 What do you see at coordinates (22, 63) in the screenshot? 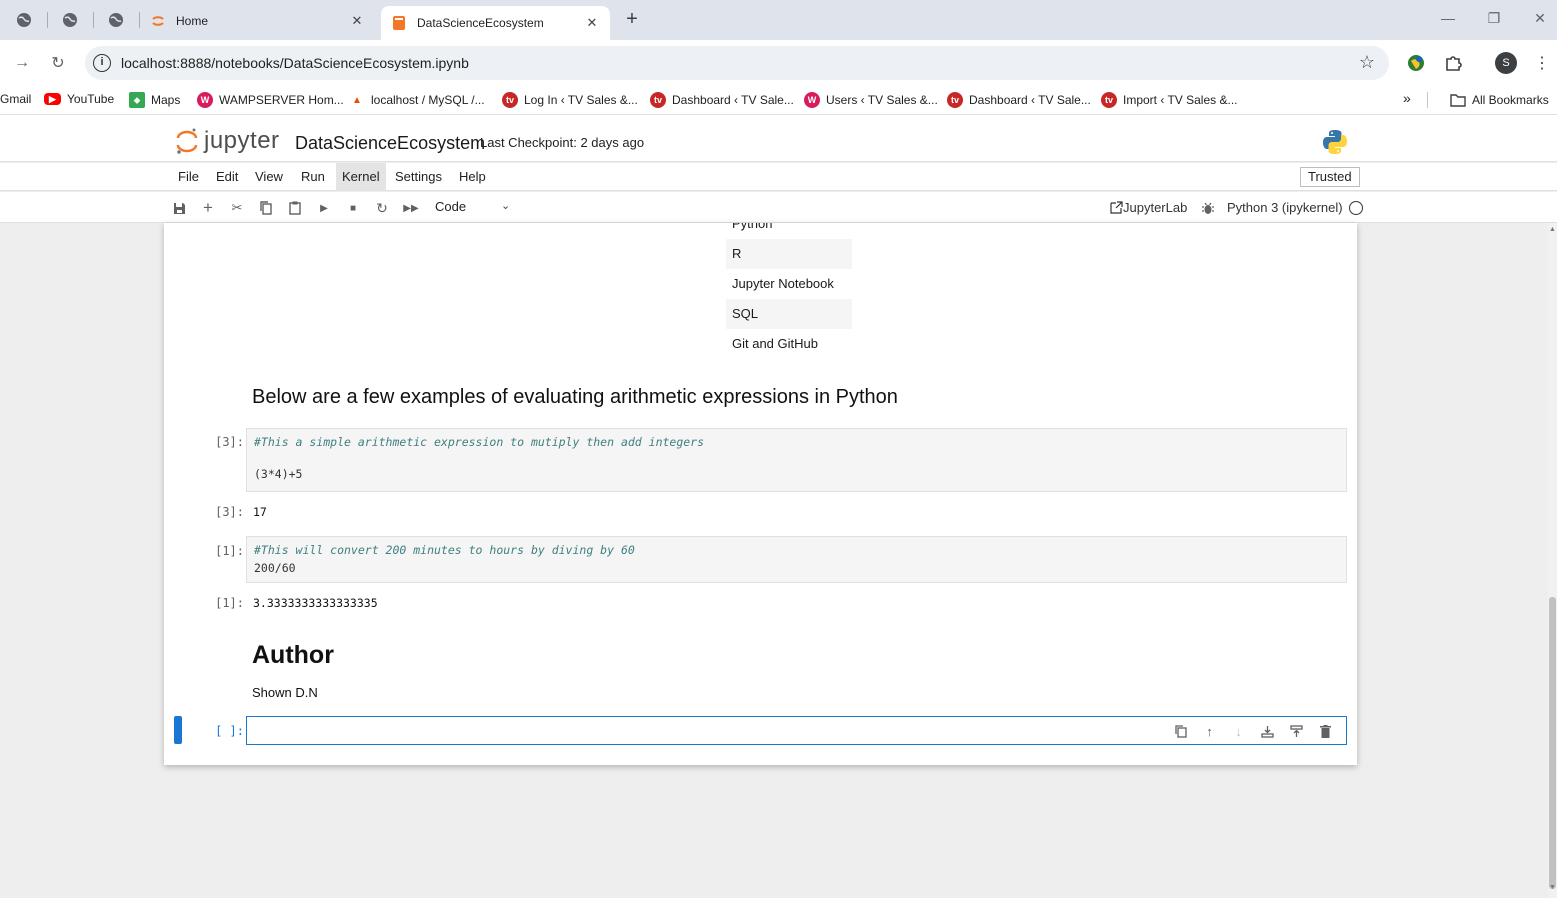
I see `forward-icon: →` at bounding box center [22, 63].